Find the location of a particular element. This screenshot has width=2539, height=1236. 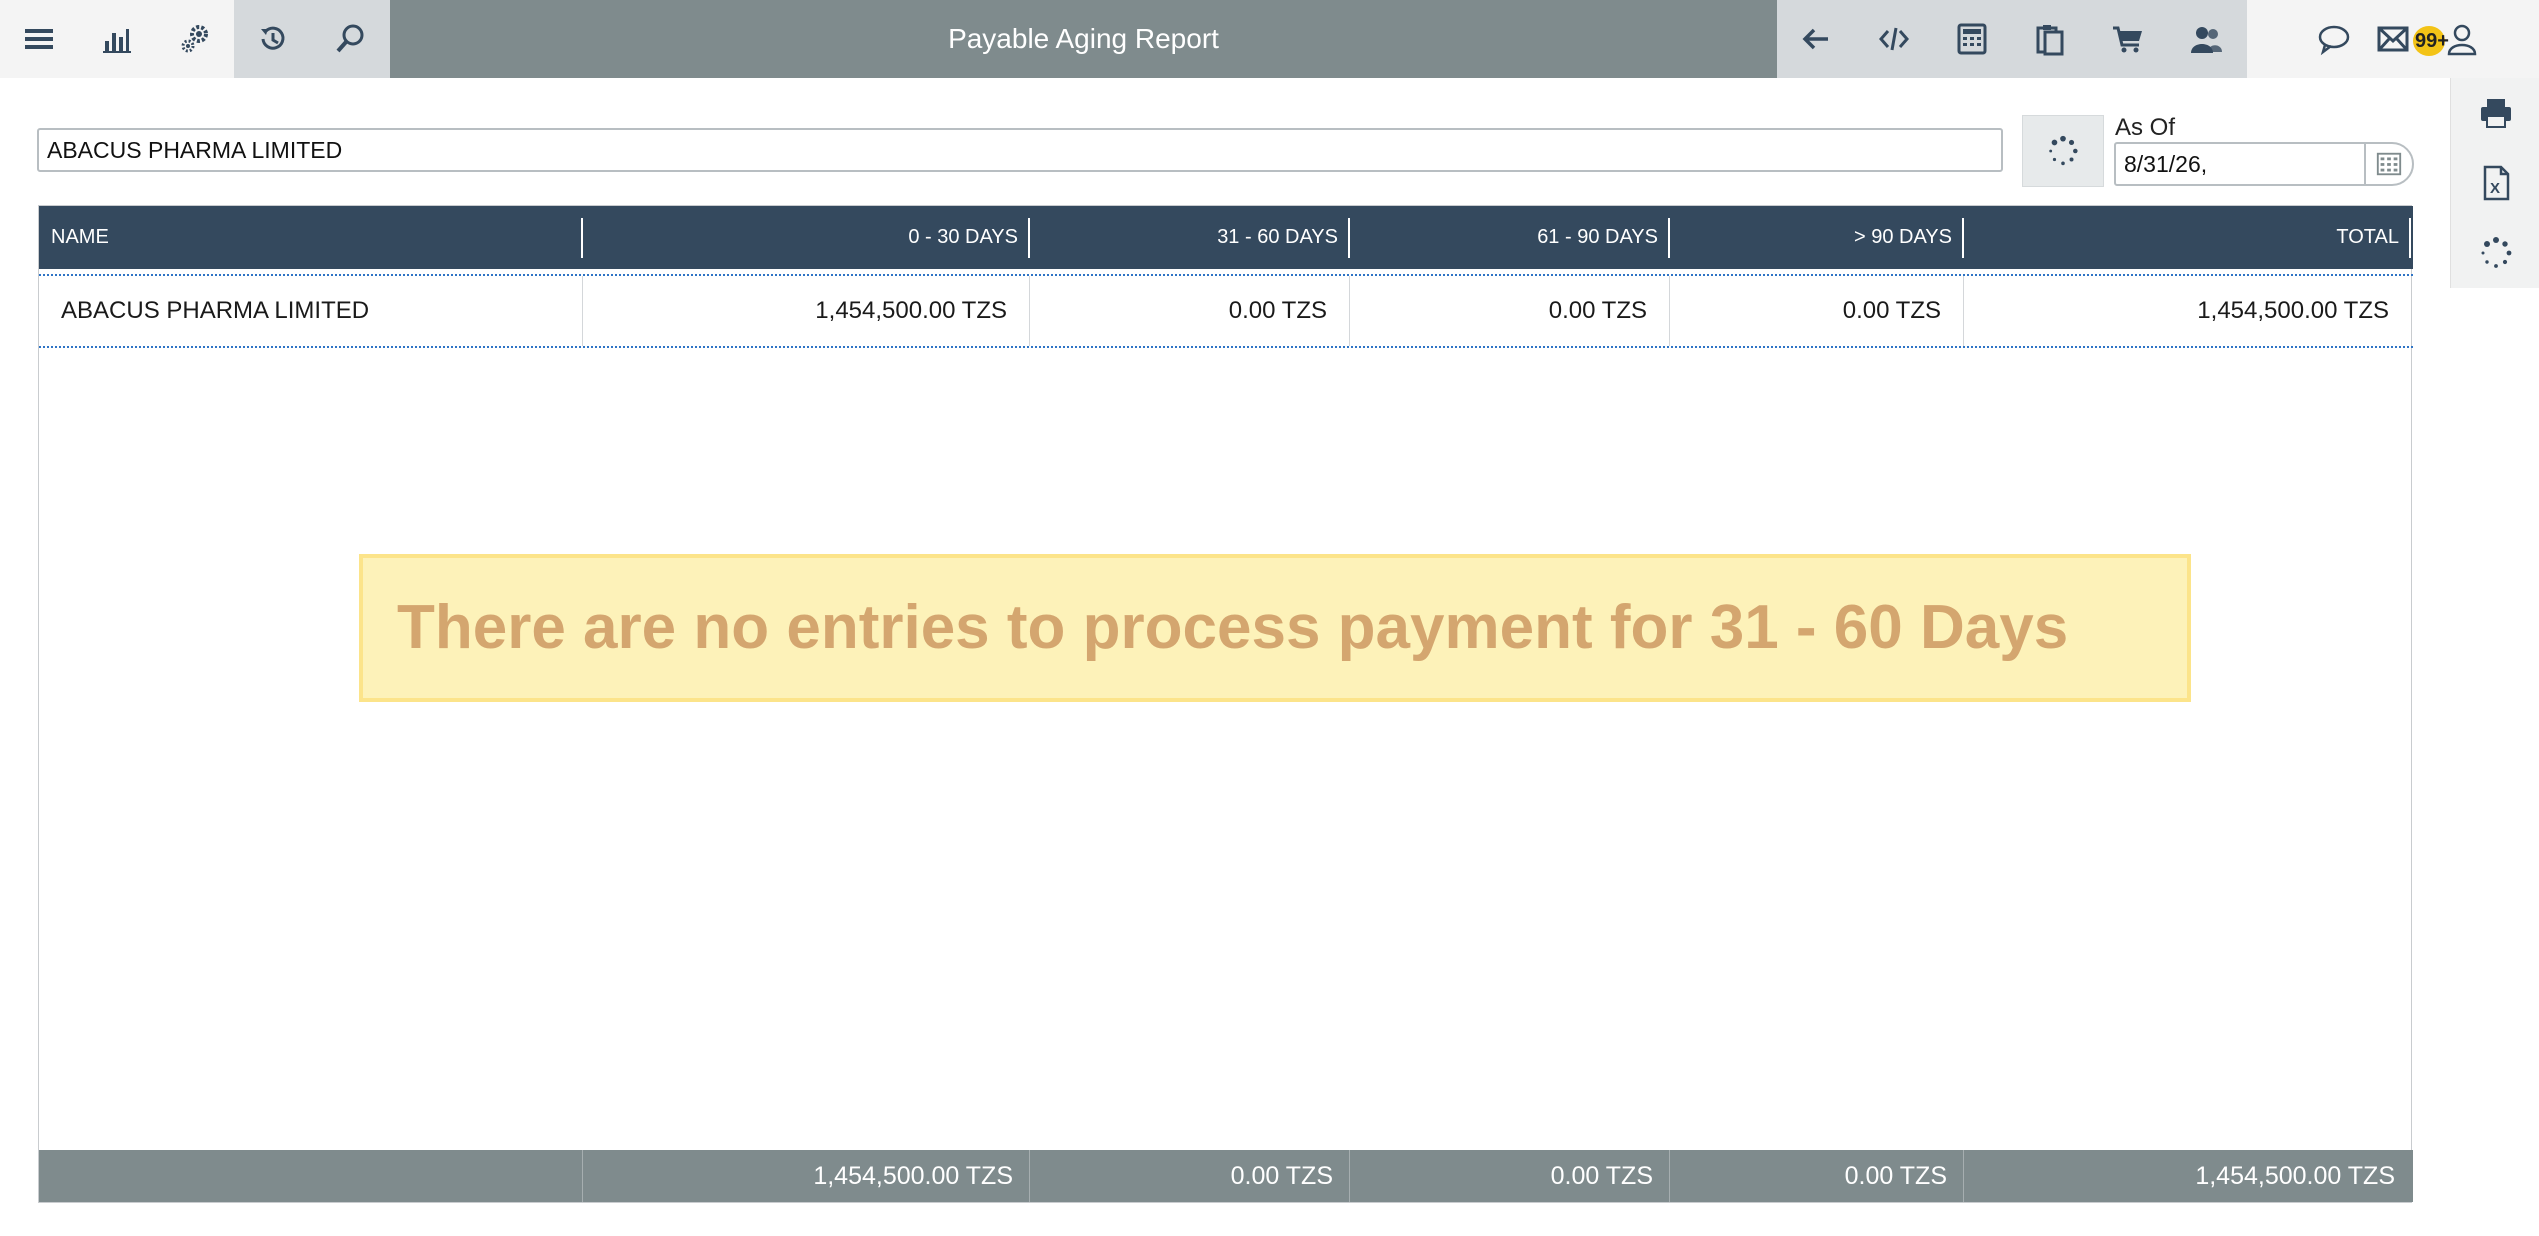

settings-button is located at coordinates (195, 39).